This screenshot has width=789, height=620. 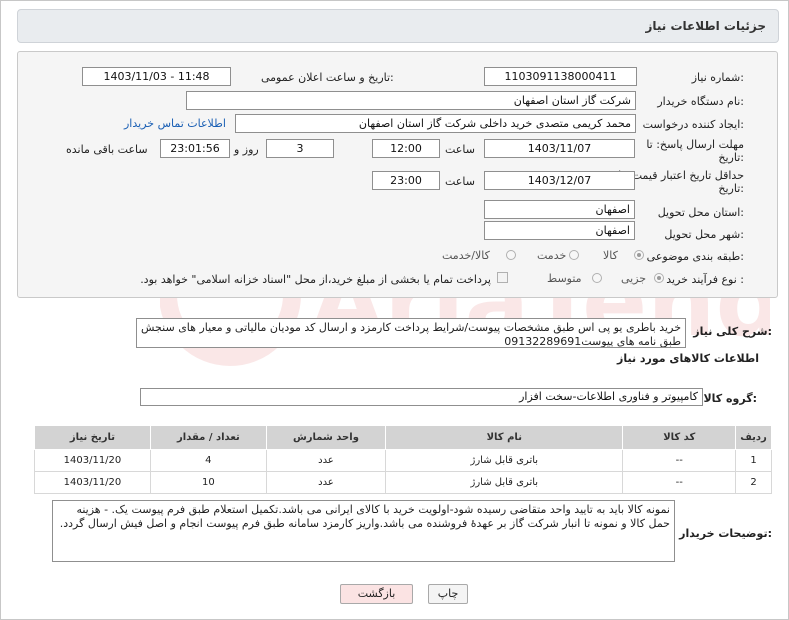 I want to click on validity-date-field: 1403/12/07, so click(x=559, y=180).